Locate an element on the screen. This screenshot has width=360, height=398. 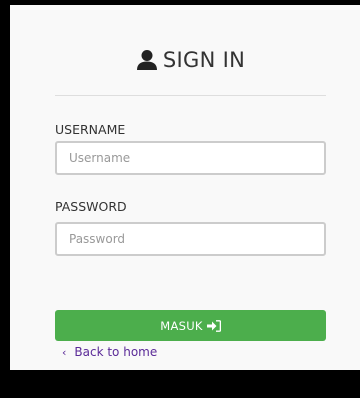
back-to-home-link: ‹ Back to home is located at coordinates (109, 352).